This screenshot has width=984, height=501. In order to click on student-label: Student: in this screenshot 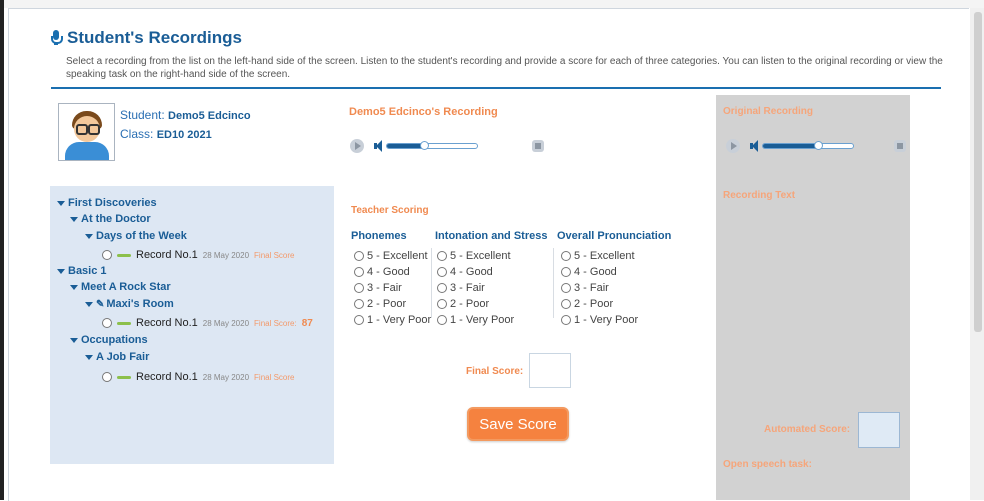, I will do `click(142, 115)`.